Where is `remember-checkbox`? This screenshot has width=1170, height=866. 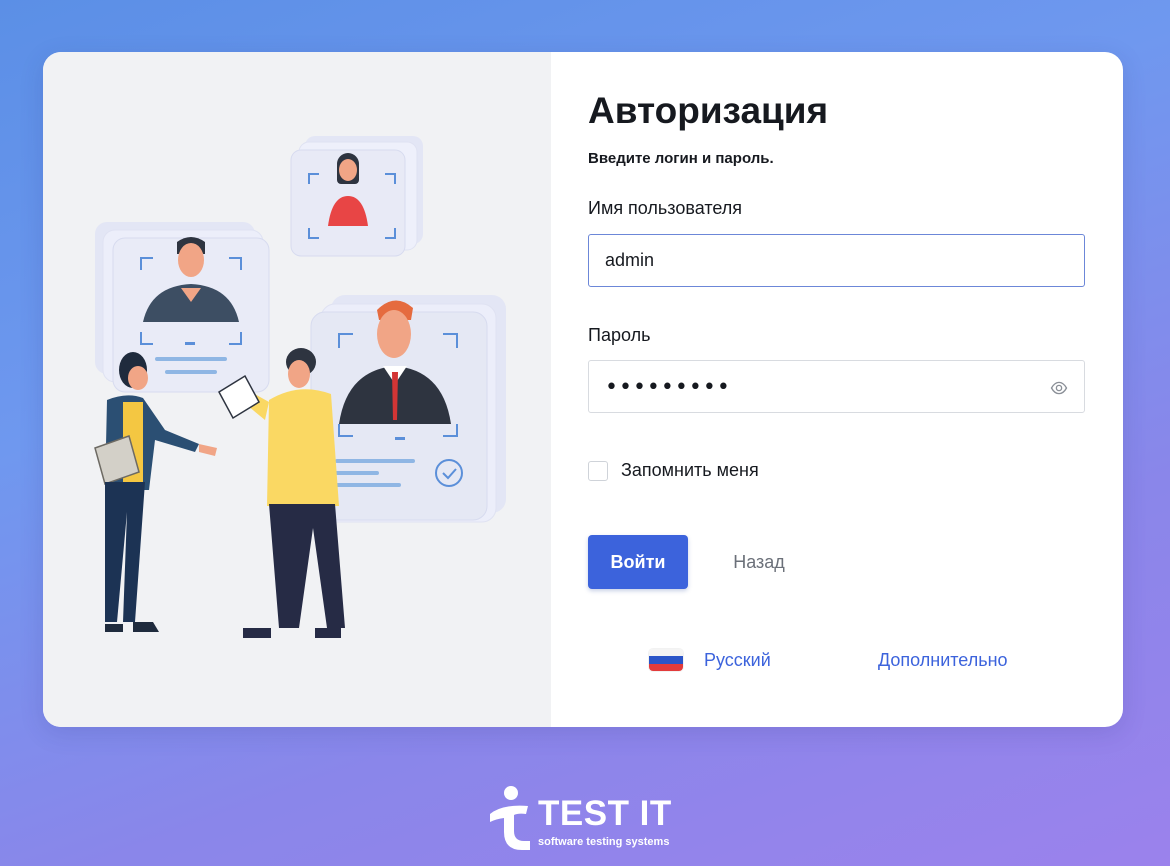 remember-checkbox is located at coordinates (598, 470).